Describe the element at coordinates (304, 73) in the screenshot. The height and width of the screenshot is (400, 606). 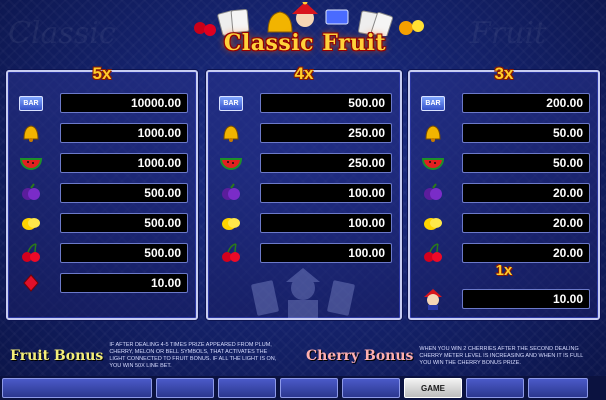
I see `multiplier-label: 4x` at that location.